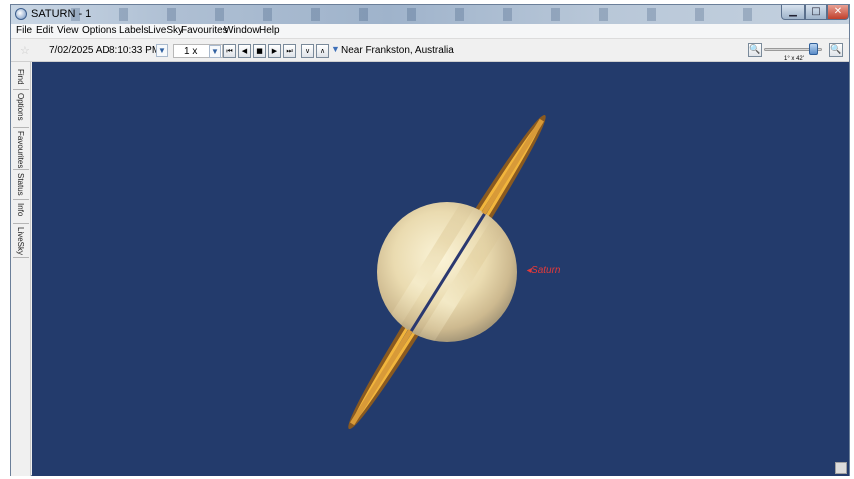 Image resolution: width=854 pixels, height=479 pixels. I want to click on close-button: ✕, so click(838, 12).